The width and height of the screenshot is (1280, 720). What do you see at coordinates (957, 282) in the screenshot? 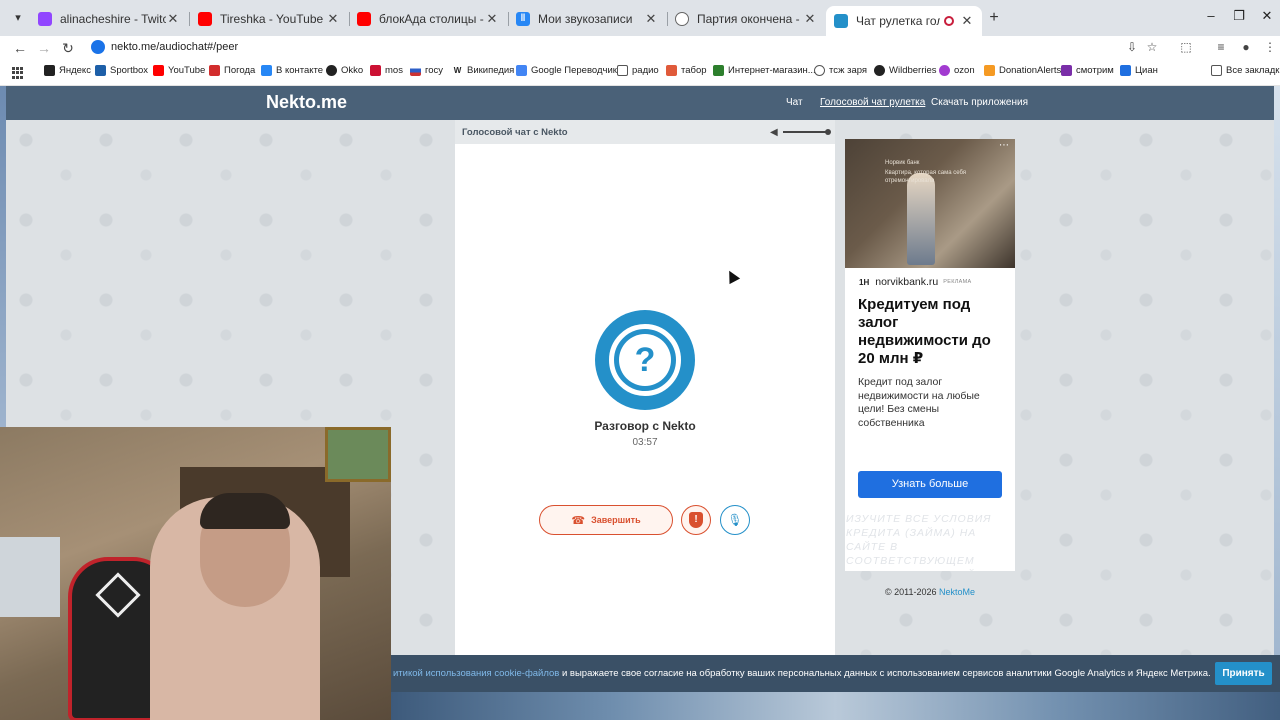
I see `ad-label: РЕКЛАМА` at bounding box center [957, 282].